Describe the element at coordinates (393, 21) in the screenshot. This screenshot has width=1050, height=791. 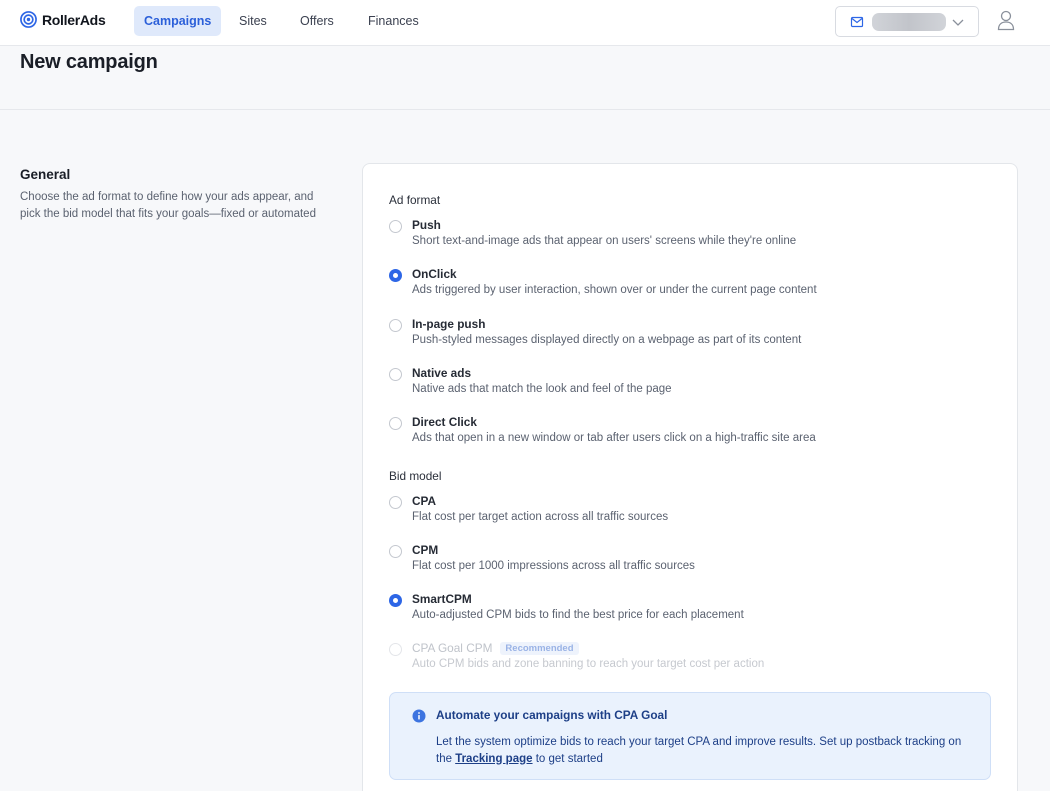
I see `nav-finances: Finances` at that location.